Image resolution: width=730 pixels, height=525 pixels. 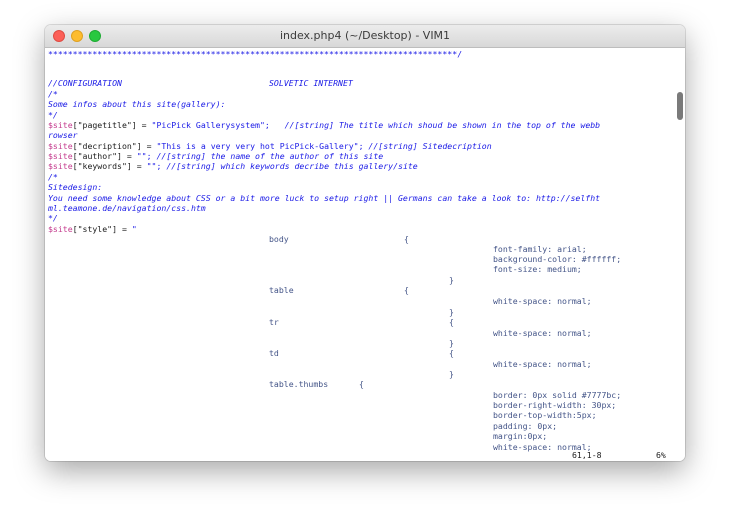 I want to click on code-line: background-color: #ffffff;, so click(x=557, y=259).